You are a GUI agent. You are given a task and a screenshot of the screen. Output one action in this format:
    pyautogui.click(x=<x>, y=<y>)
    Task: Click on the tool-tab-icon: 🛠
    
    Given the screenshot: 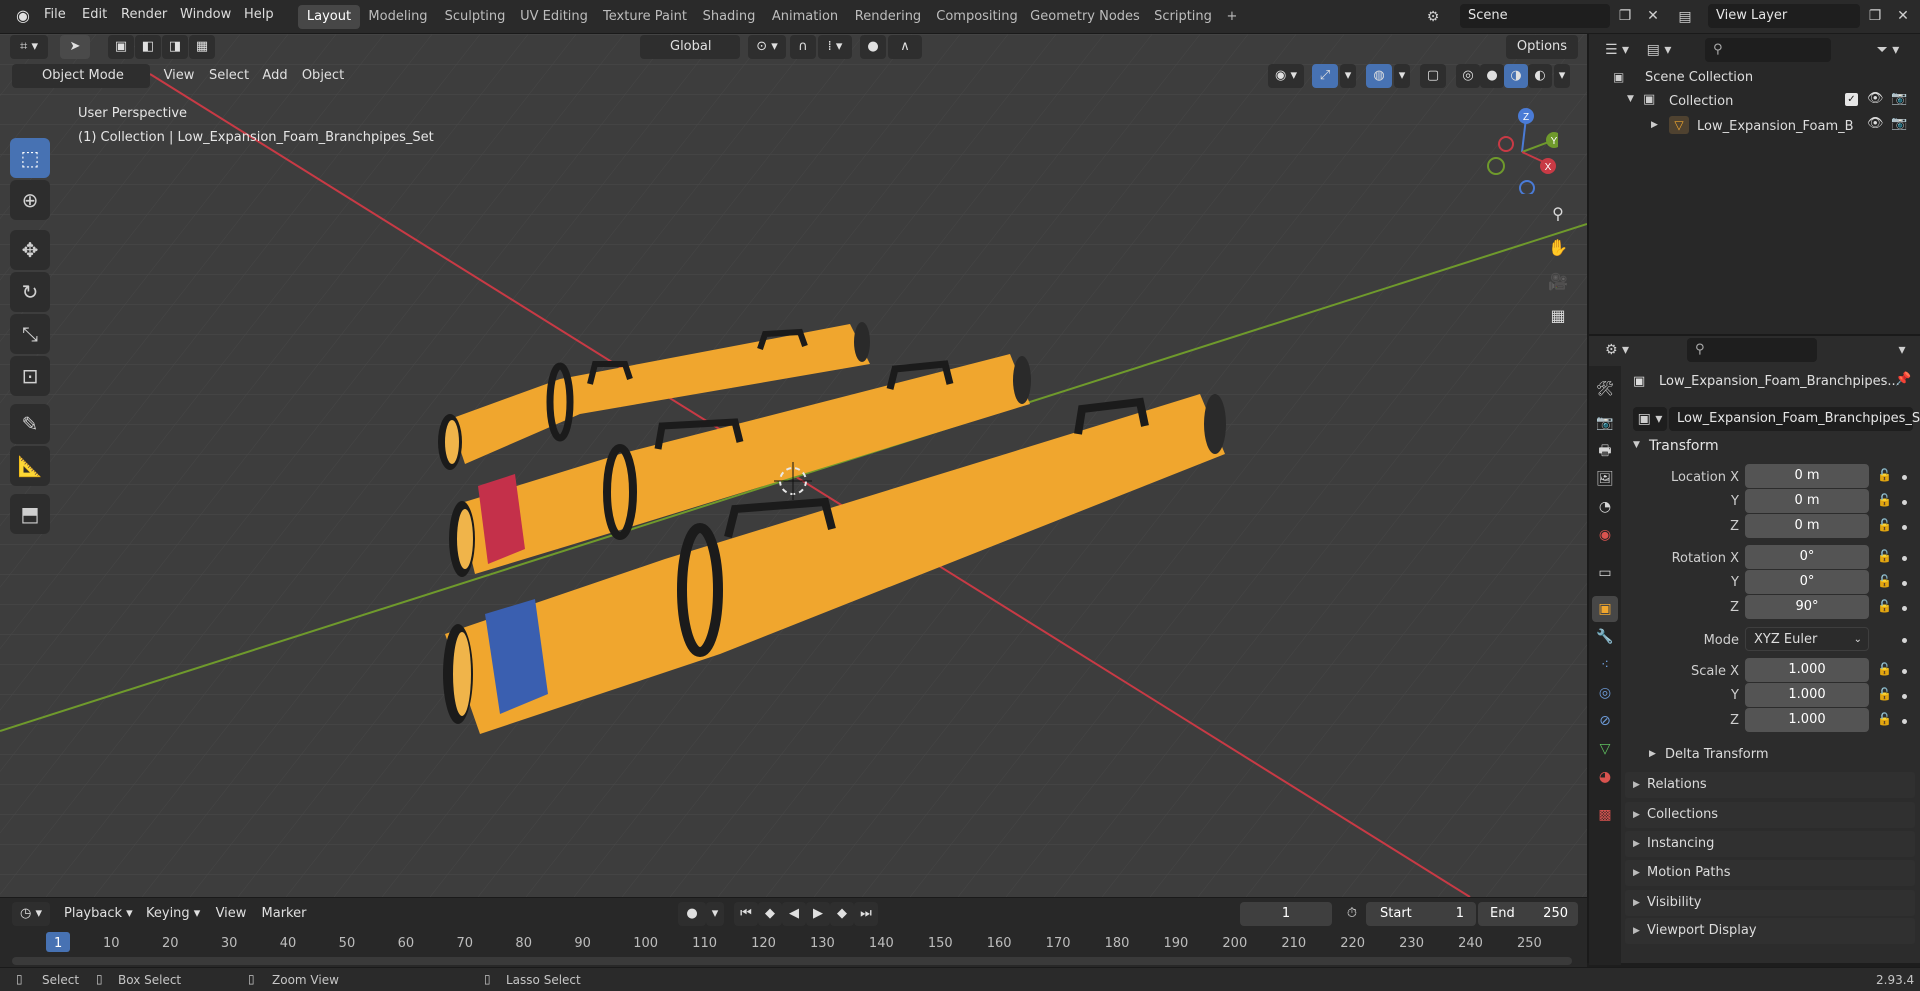 What is the action you would take?
    pyautogui.click(x=1605, y=389)
    